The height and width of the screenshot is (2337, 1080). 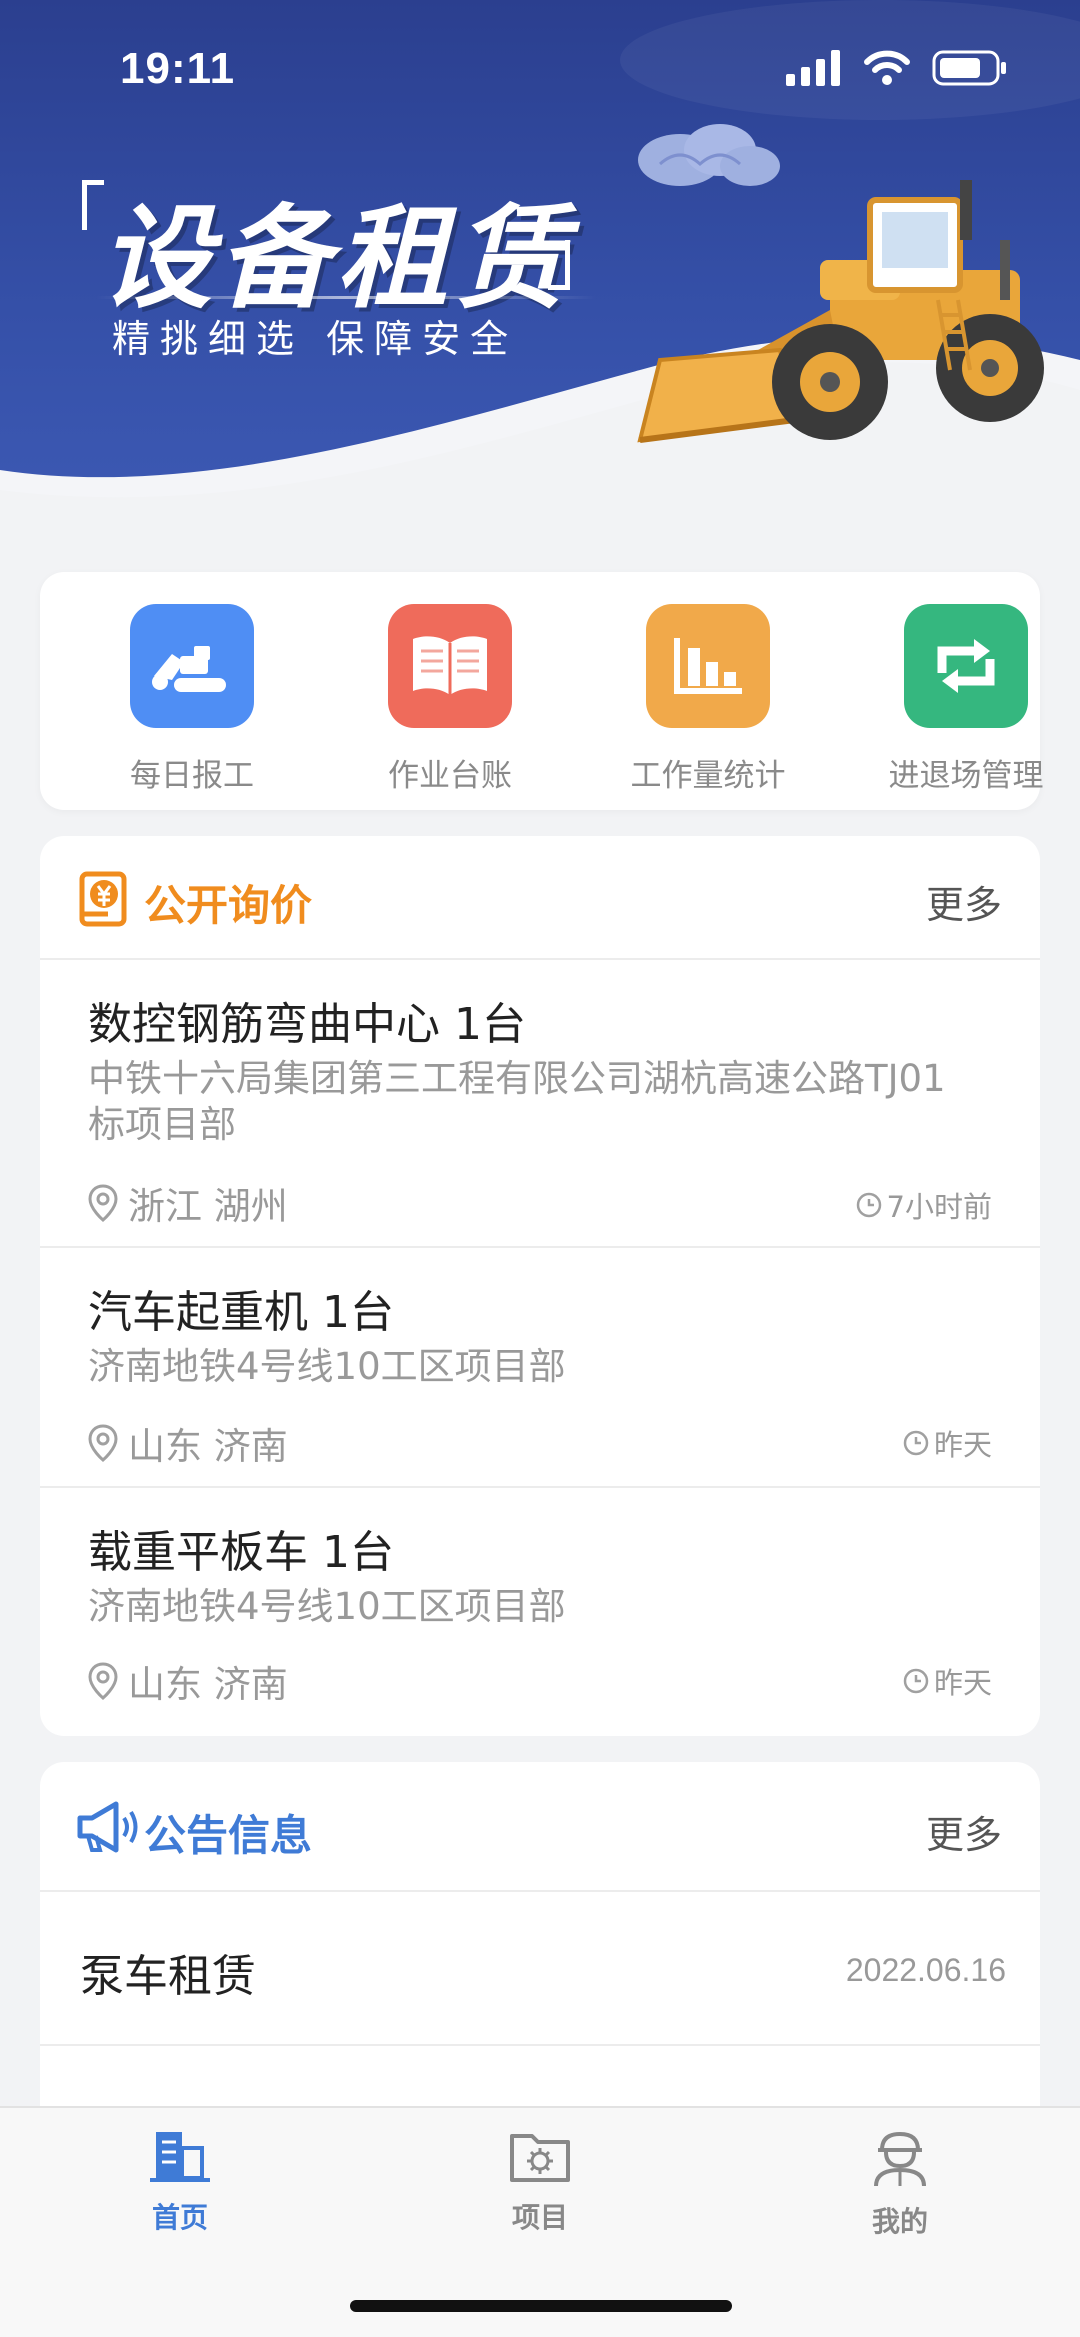 What do you see at coordinates (307, 1024) in the screenshot?
I see `inquiry-item-title: 数控钢筋弯曲中心 1台` at bounding box center [307, 1024].